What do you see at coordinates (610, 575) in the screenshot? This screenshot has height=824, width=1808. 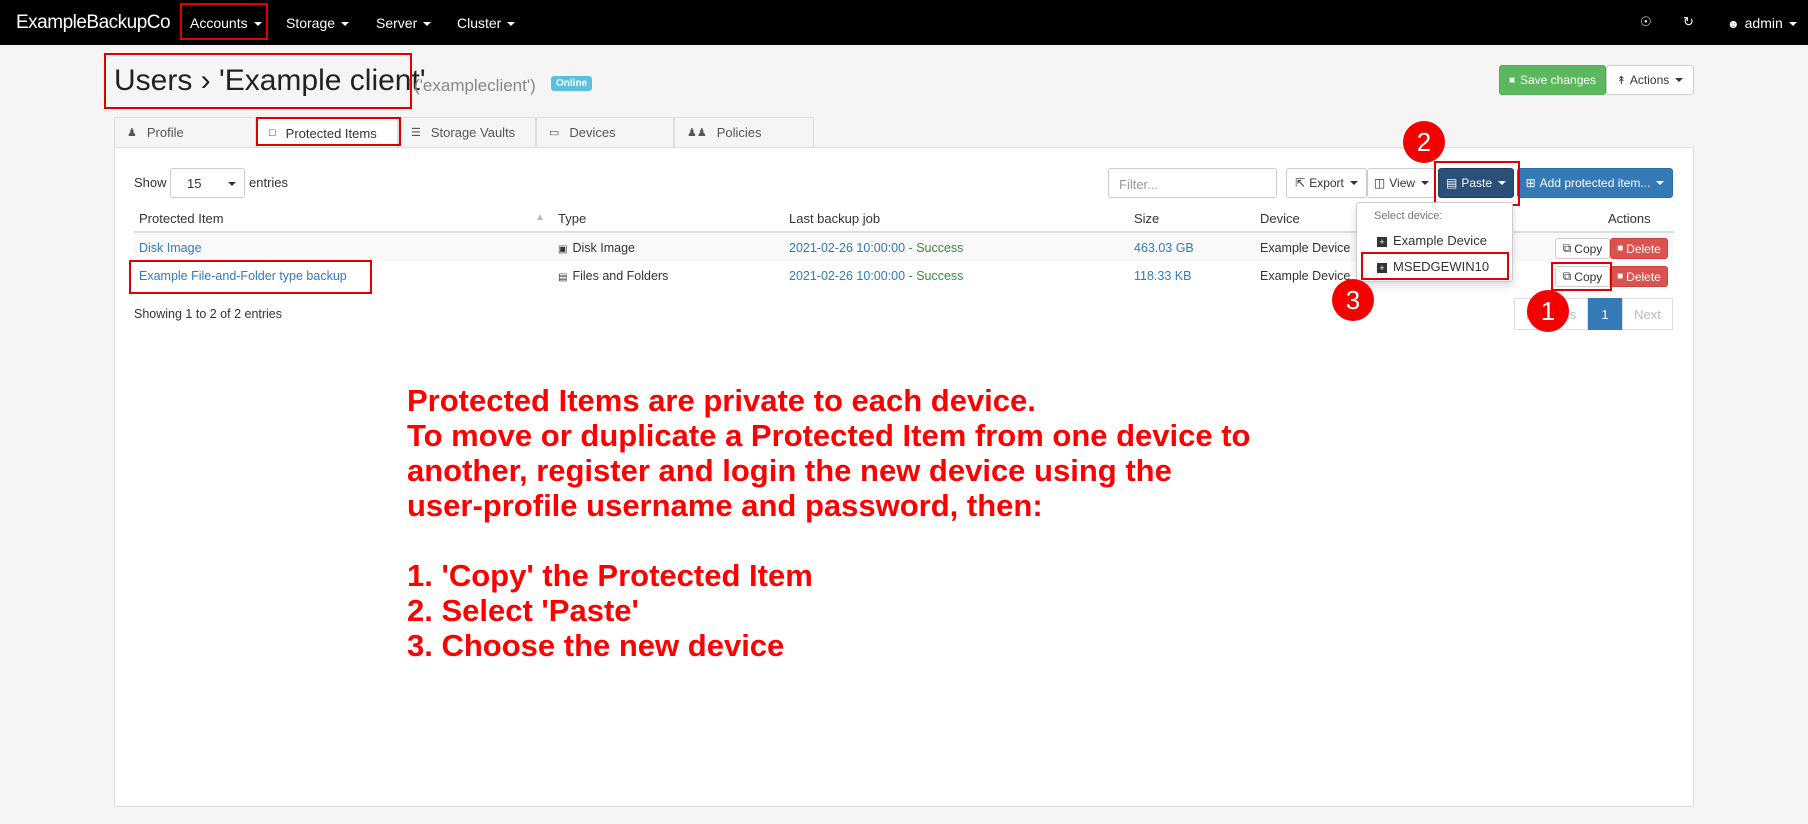 I see `instruction-step: 1. 'Copy' the Protected Item` at bounding box center [610, 575].